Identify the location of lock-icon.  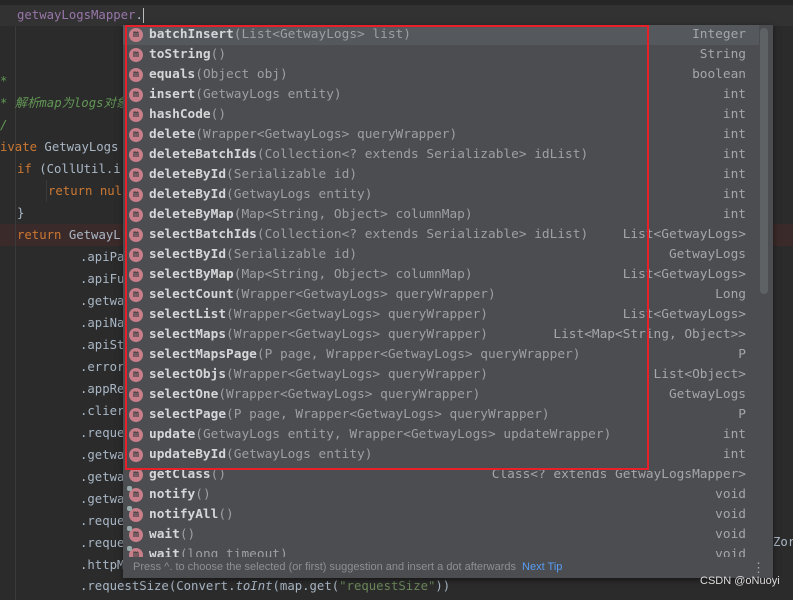
(129, 548).